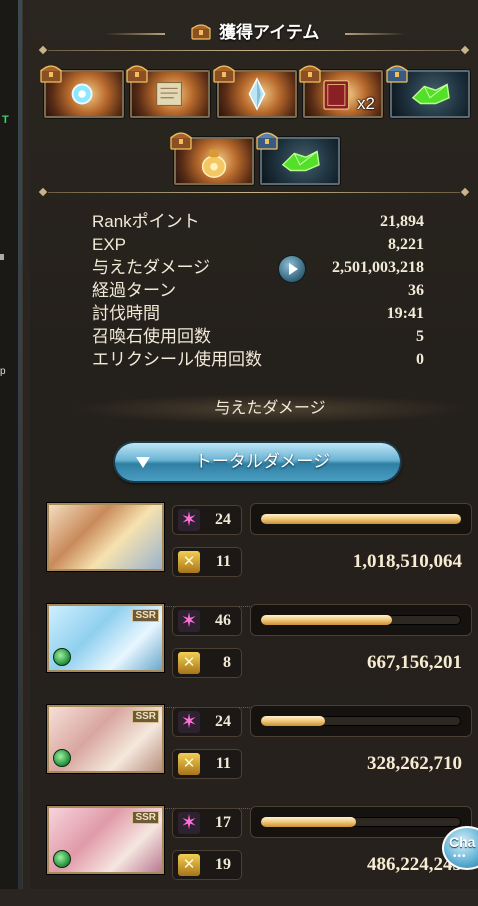  I want to click on scrollbar, so click(20, 444).